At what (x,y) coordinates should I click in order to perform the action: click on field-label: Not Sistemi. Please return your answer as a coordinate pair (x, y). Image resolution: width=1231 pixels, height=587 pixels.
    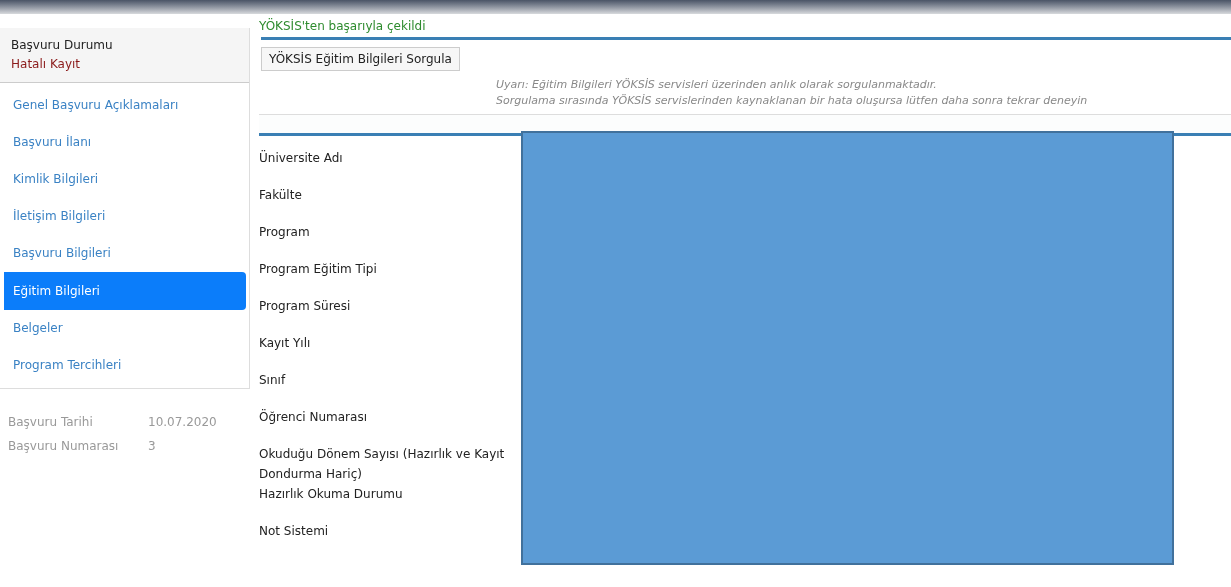
    Looking at the image, I should click on (294, 531).